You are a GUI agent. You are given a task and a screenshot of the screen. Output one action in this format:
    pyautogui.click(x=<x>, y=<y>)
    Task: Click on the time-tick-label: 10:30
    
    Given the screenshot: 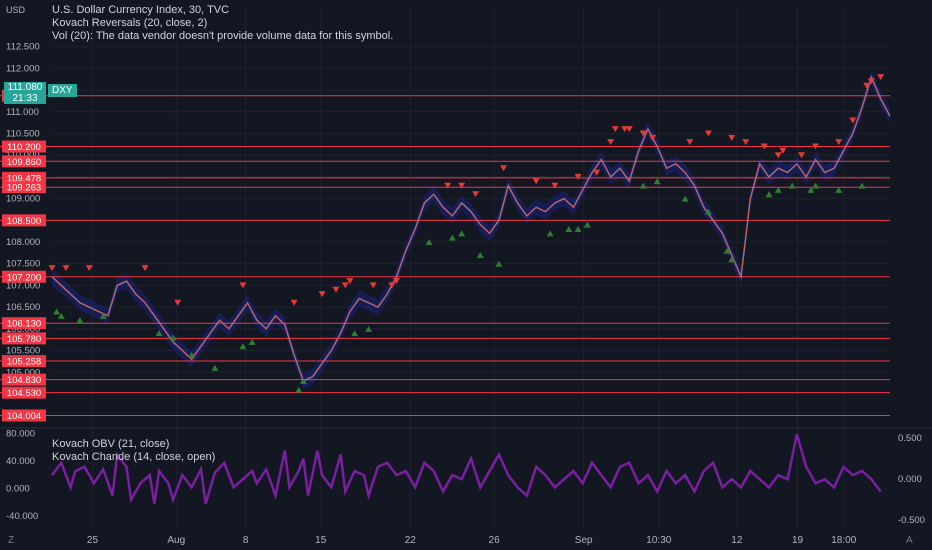 What is the action you would take?
    pyautogui.click(x=658, y=540)
    